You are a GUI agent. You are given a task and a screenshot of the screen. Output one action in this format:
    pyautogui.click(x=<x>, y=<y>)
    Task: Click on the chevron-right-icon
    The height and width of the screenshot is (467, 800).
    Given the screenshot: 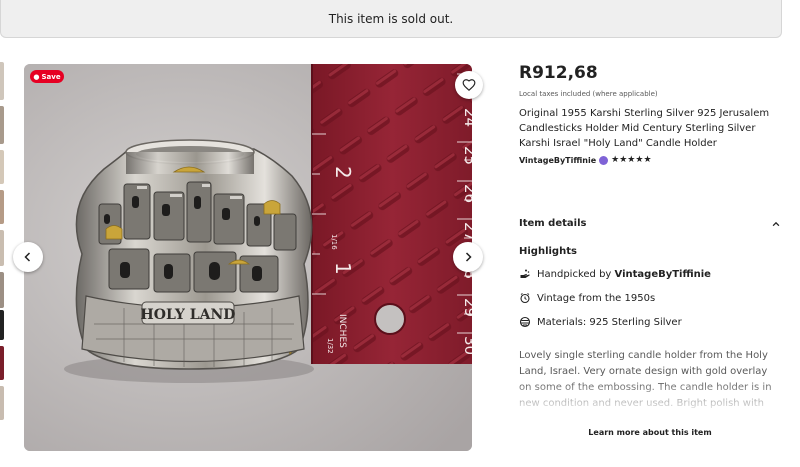 What is the action you would take?
    pyautogui.click(x=468, y=257)
    